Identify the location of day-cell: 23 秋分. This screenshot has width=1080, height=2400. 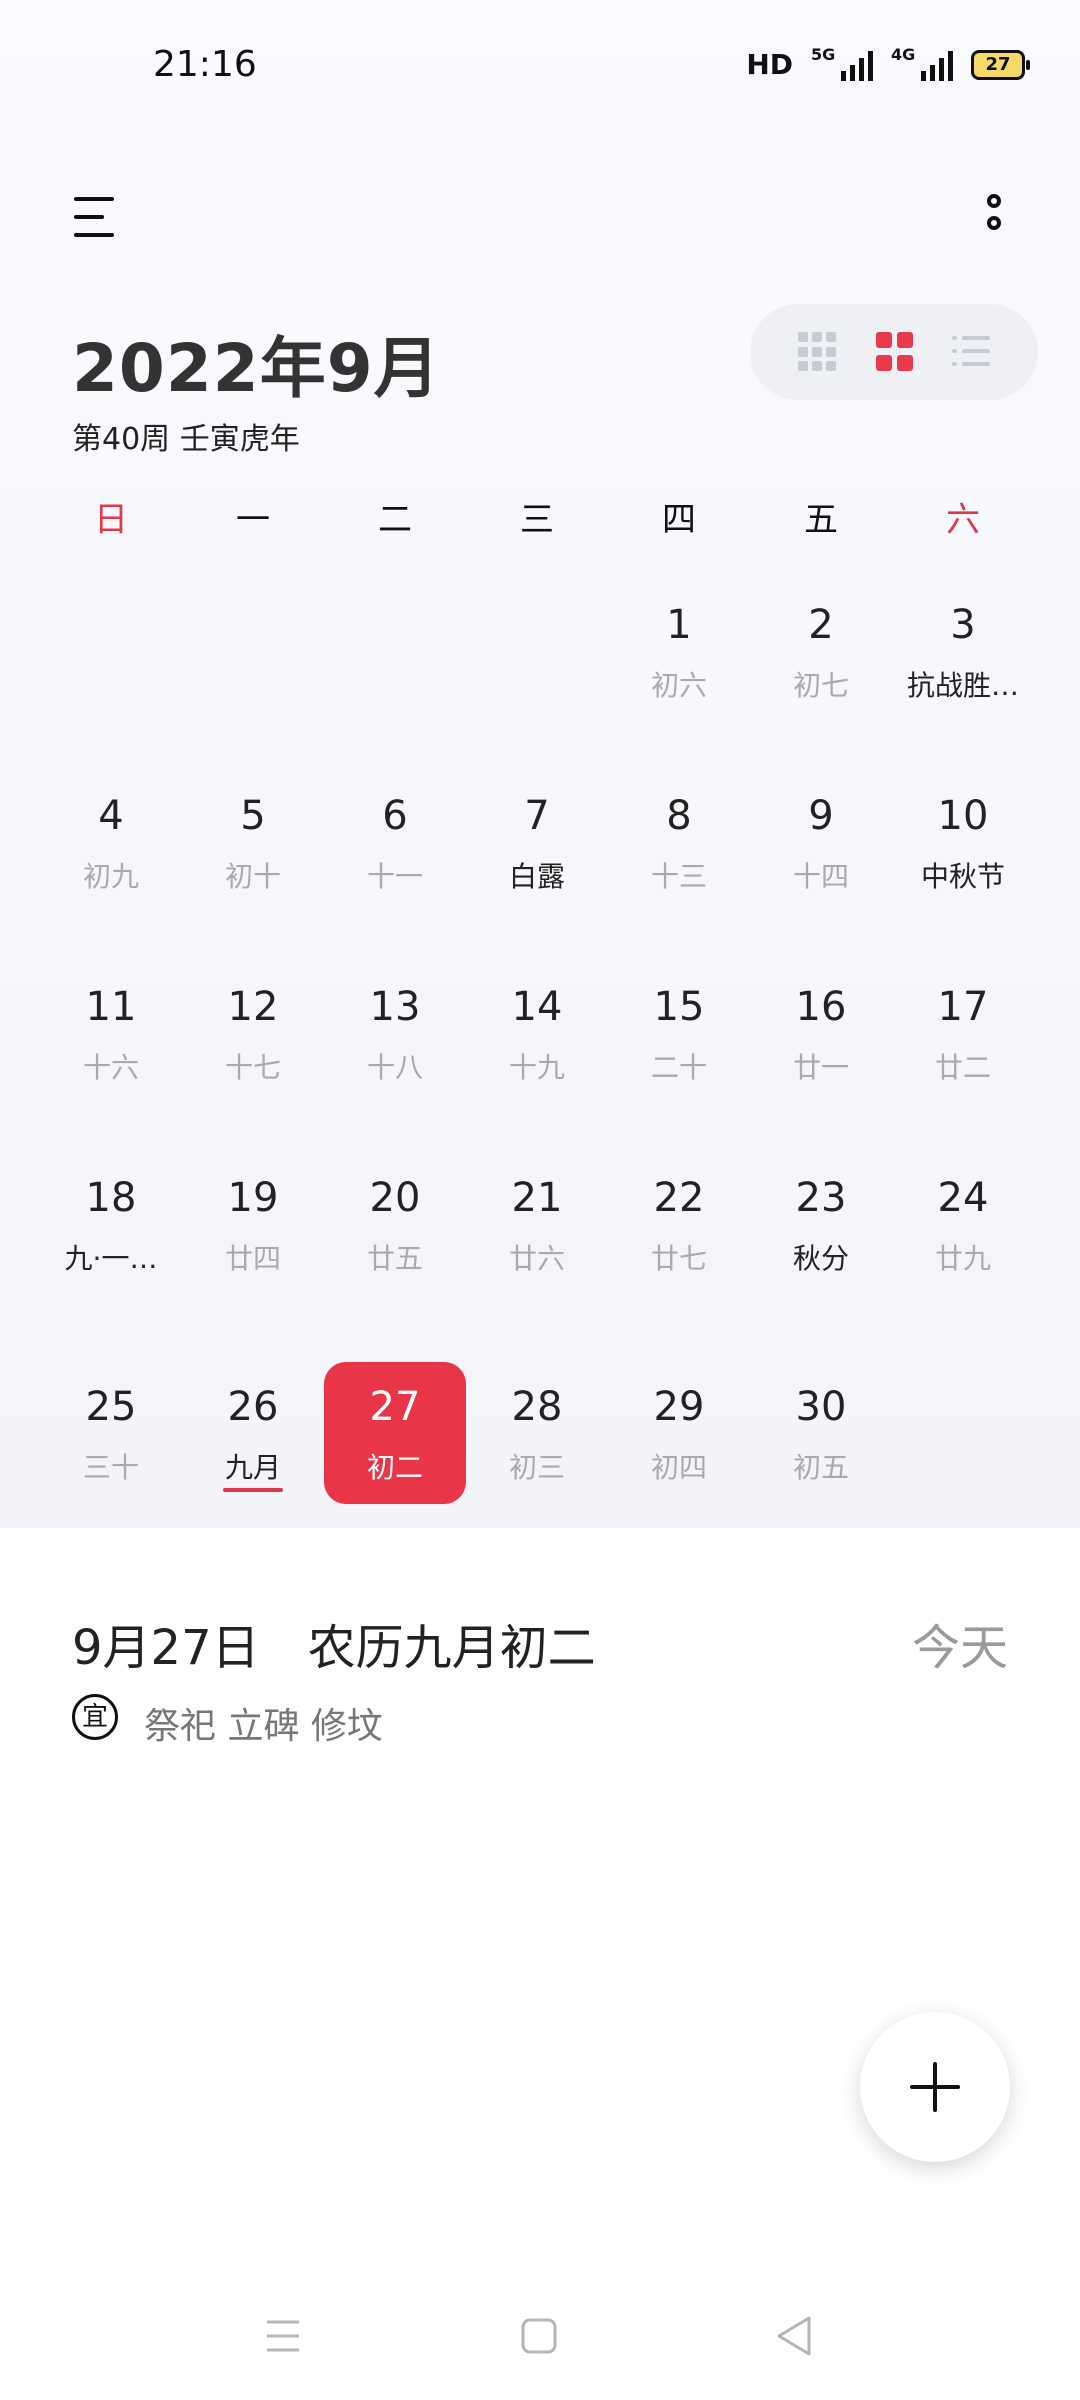
(821, 1224).